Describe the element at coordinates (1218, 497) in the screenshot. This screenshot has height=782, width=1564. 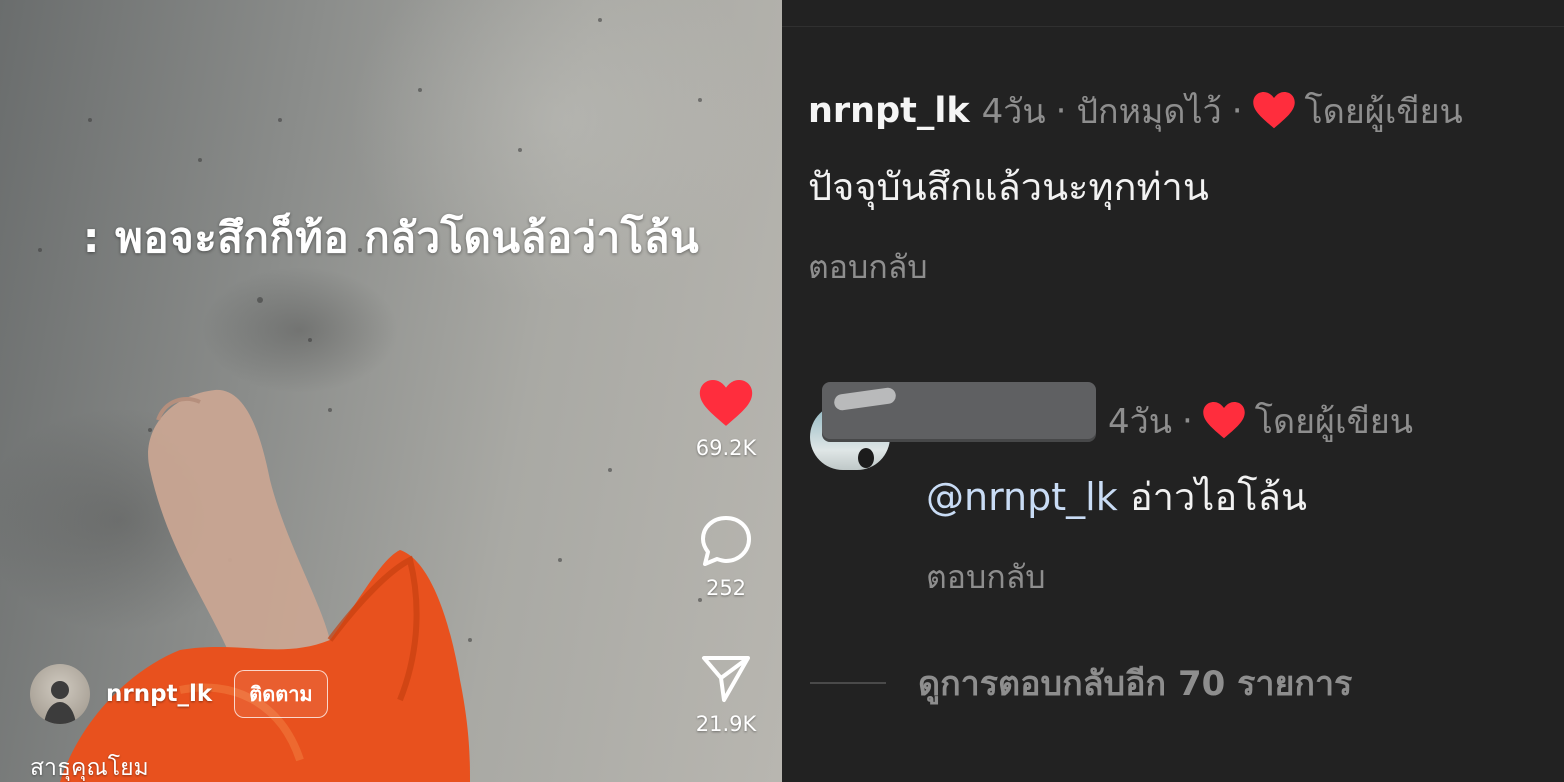
I see `reply-body: อ่าวไอโล้น` at that location.